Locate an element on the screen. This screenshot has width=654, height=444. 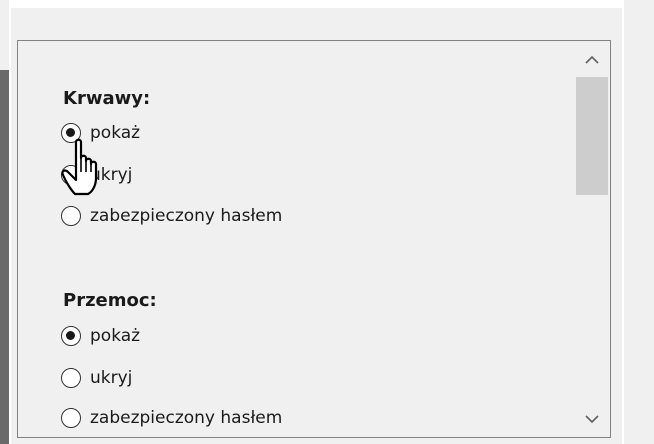
chevron-down-icon is located at coordinates (592, 419).